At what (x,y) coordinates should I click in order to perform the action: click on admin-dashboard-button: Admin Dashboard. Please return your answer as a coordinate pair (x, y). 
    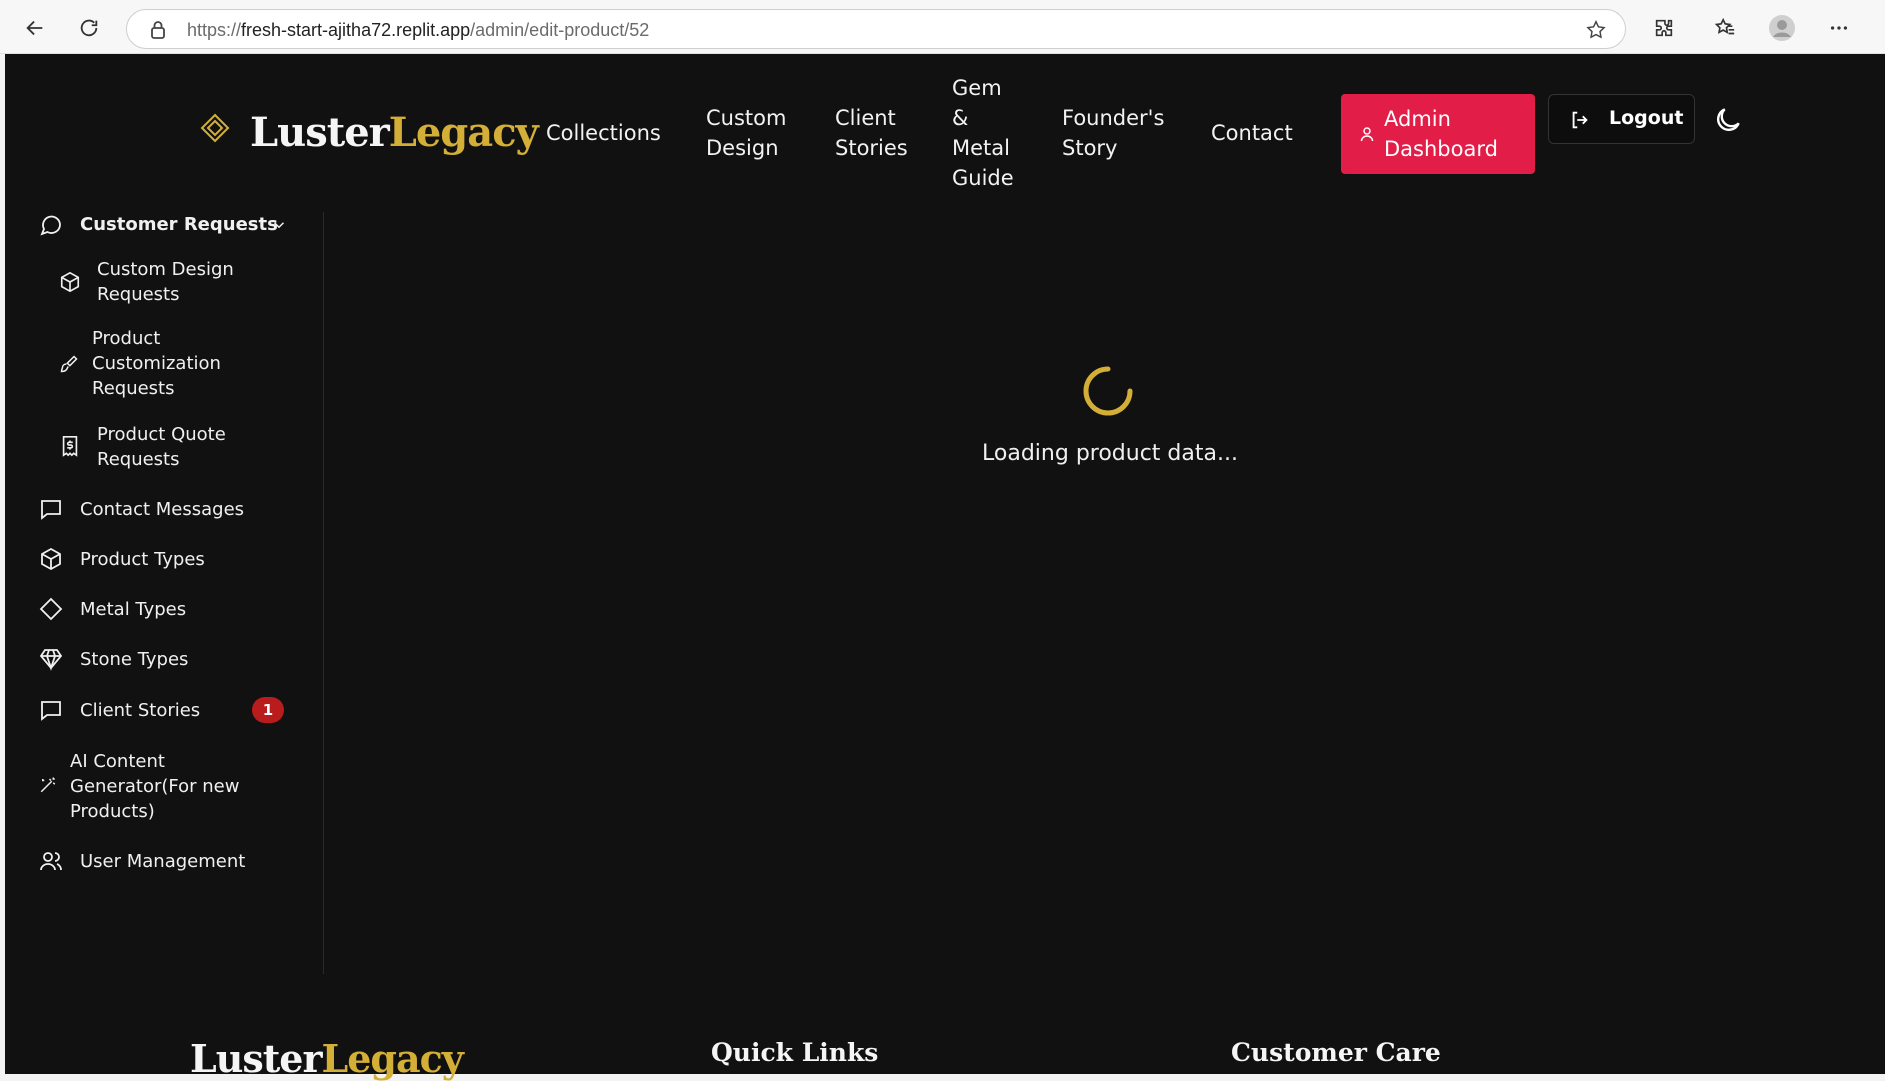
    Looking at the image, I should click on (1438, 134).